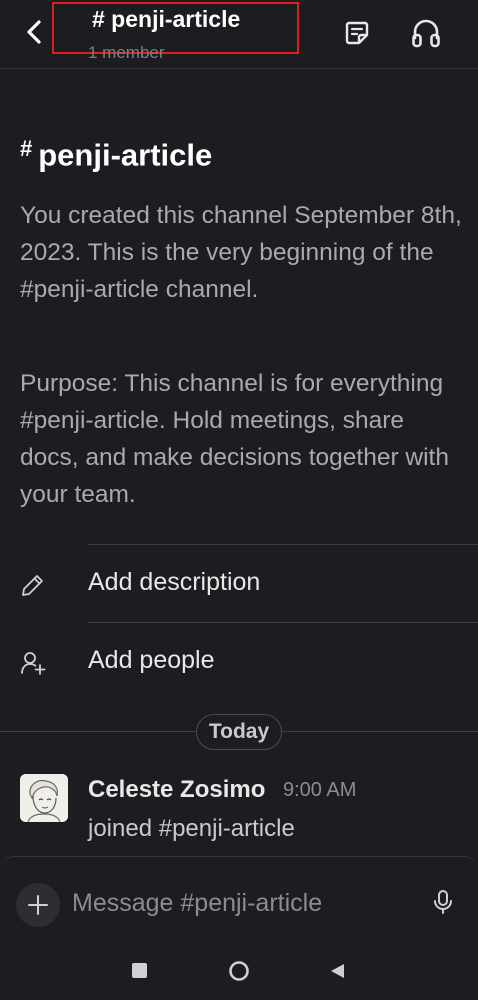 The height and width of the screenshot is (1000, 478). I want to click on chevron-left-icon, so click(34, 32).